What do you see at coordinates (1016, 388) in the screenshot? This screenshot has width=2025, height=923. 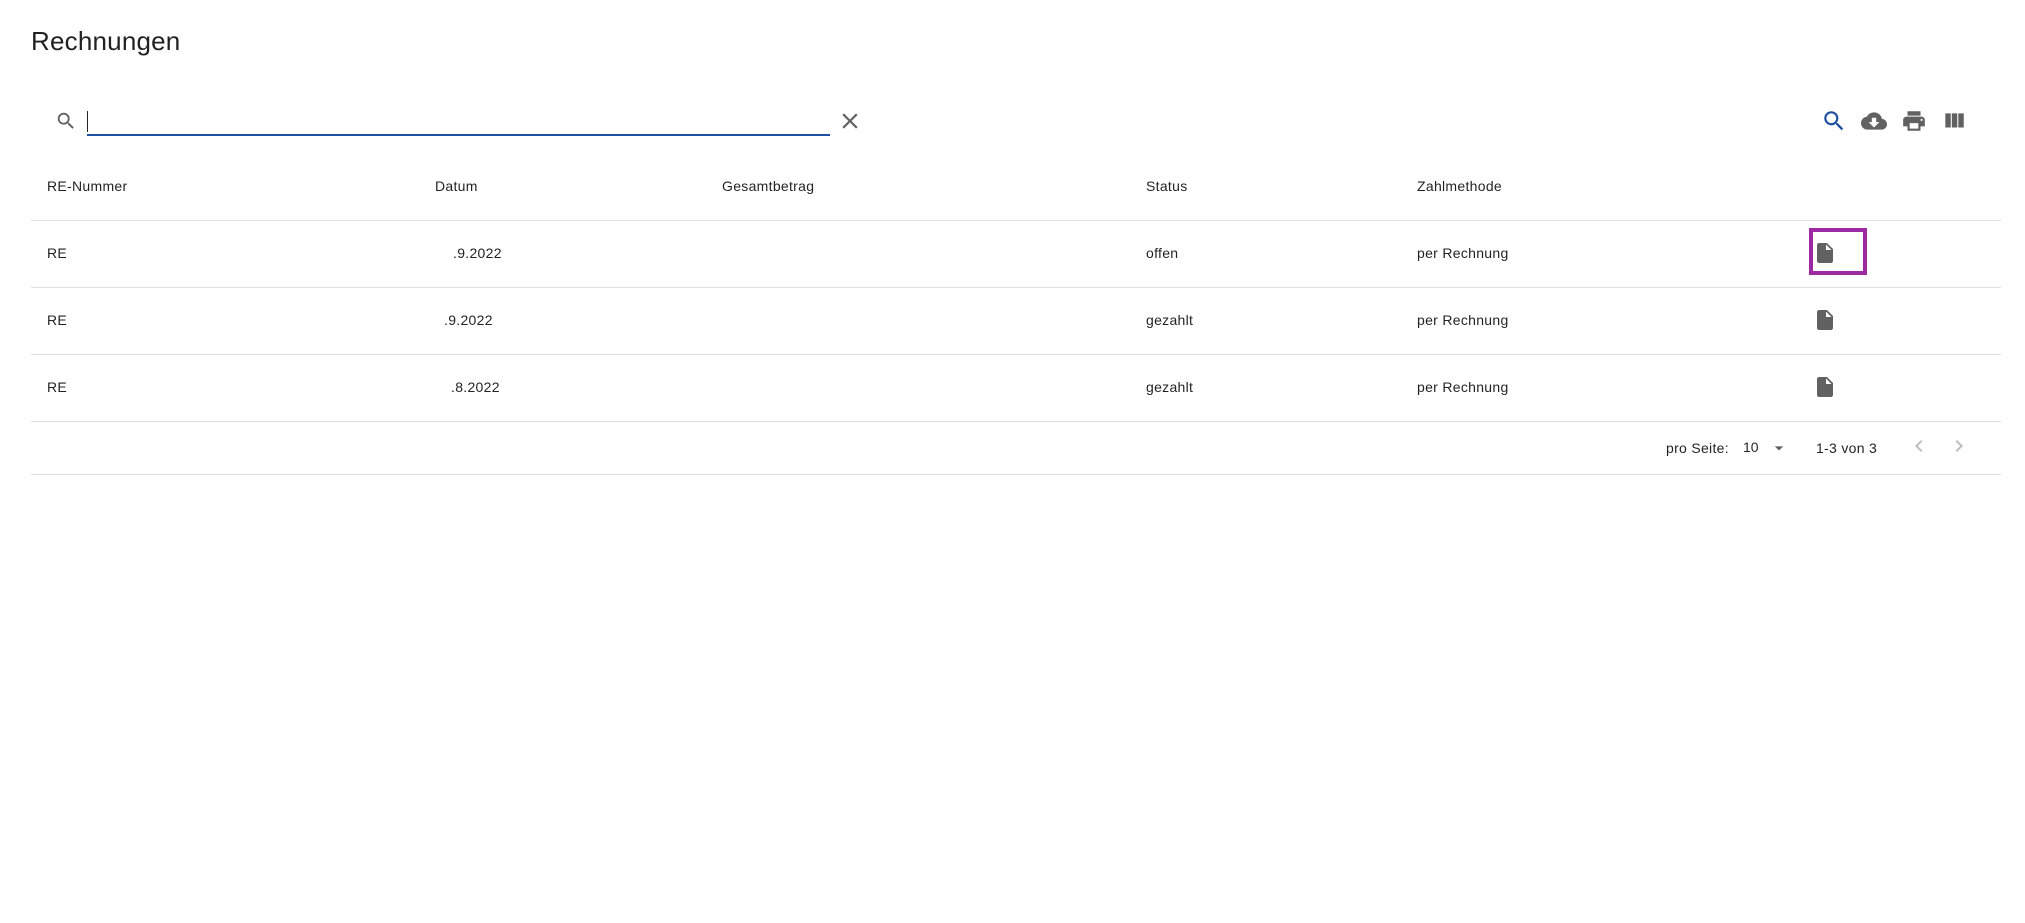 I see `table-row: RE .8.2022 gezahlt per Rechnung` at bounding box center [1016, 388].